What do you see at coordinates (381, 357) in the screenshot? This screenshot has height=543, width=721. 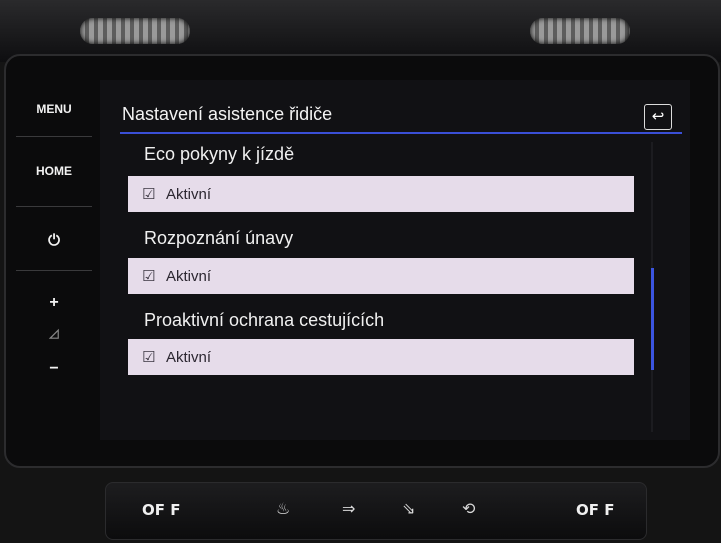 I see `proactive-protection-checkbox-row: ☑ Aktivní` at bounding box center [381, 357].